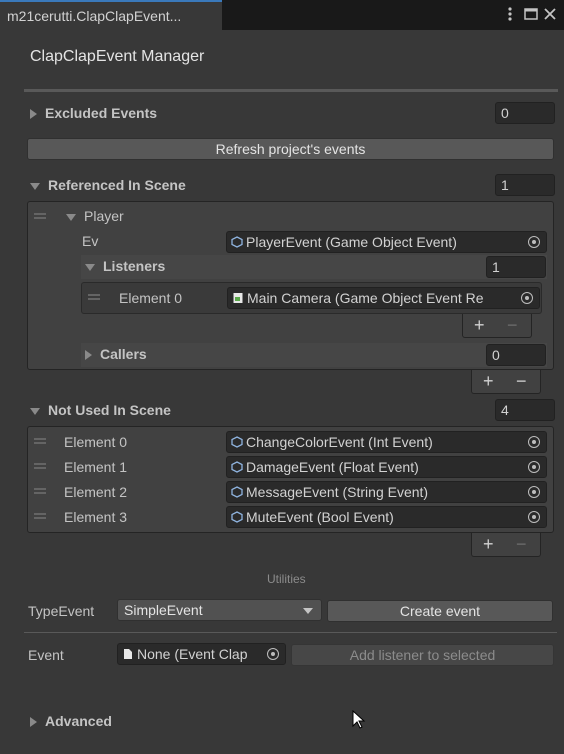 This screenshot has width=564, height=754. Describe the element at coordinates (479, 325) in the screenshot. I see `add-listener-item-button: +` at that location.